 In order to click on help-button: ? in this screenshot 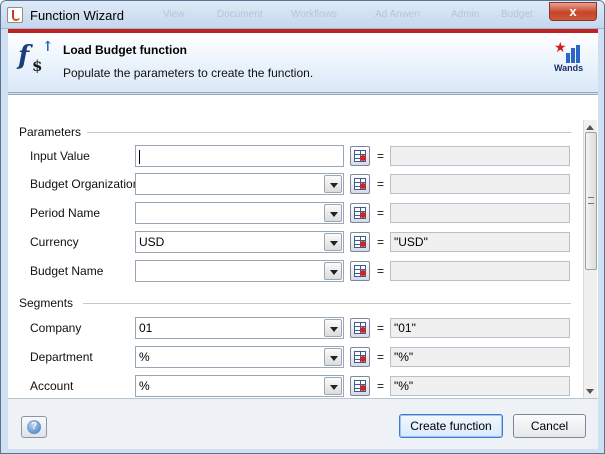, I will do `click(34, 427)`.